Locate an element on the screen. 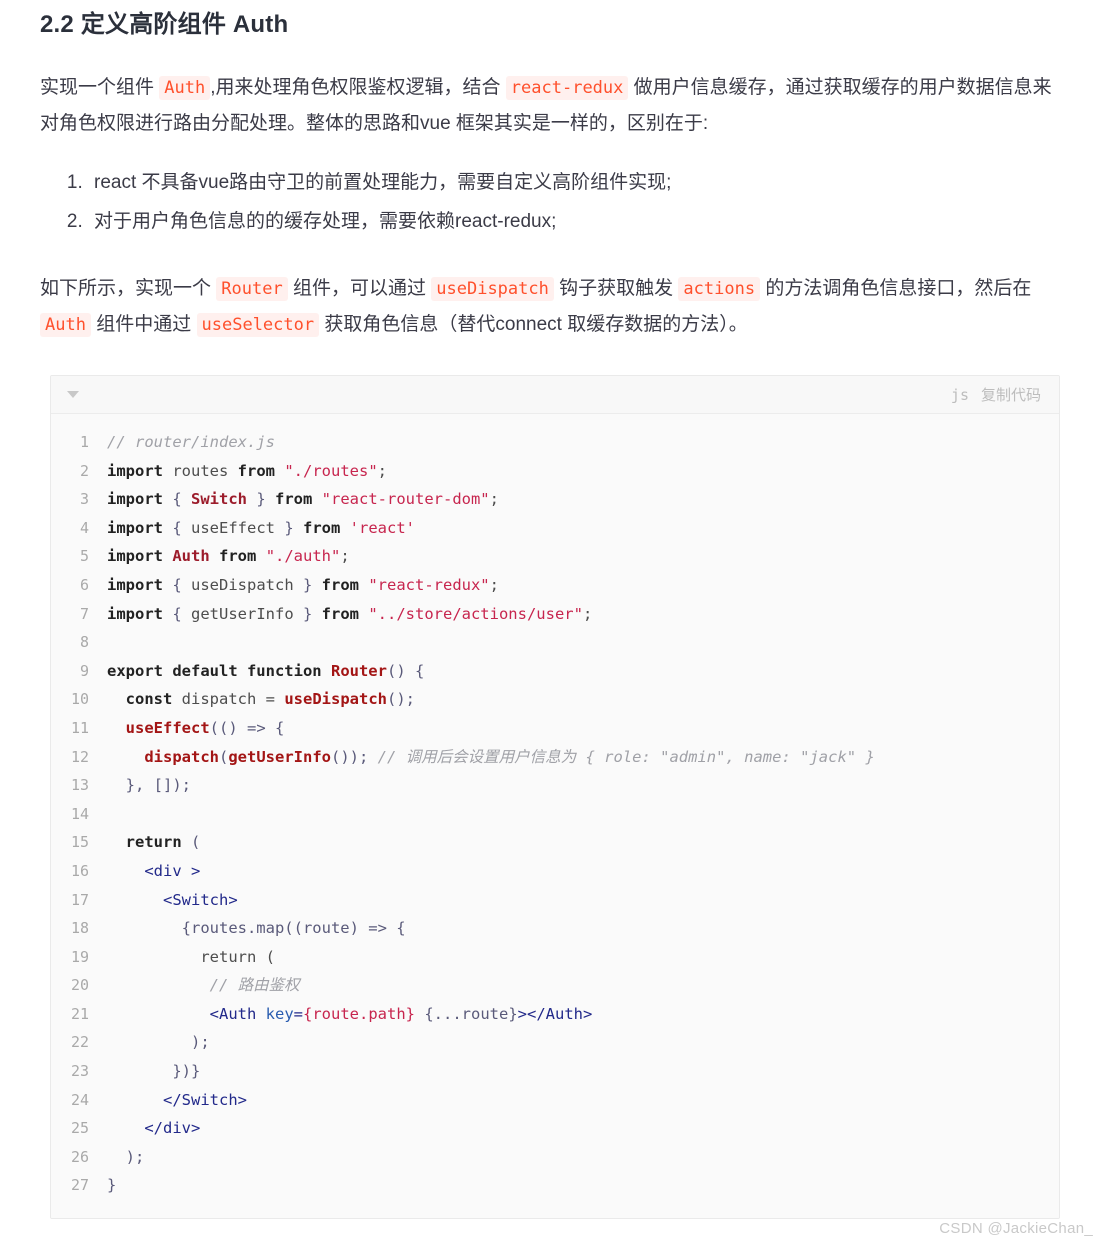 This screenshot has width=1111, height=1251. line-content: {routes.map((route) => { is located at coordinates (266, 928).